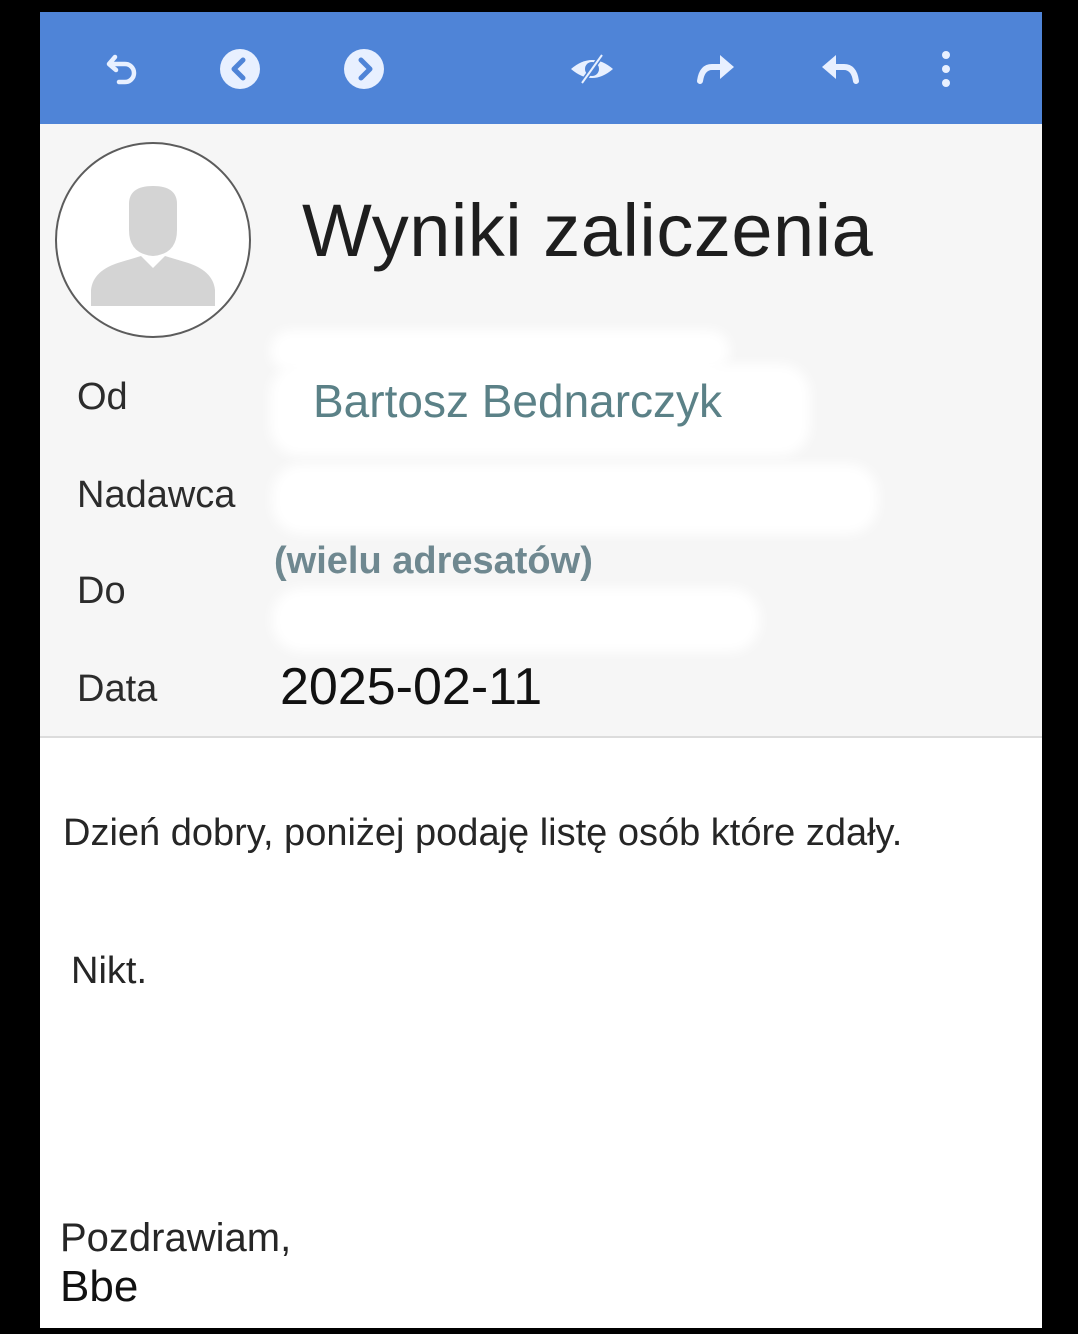  I want to click on date-value: 2025-02-11, so click(411, 687).